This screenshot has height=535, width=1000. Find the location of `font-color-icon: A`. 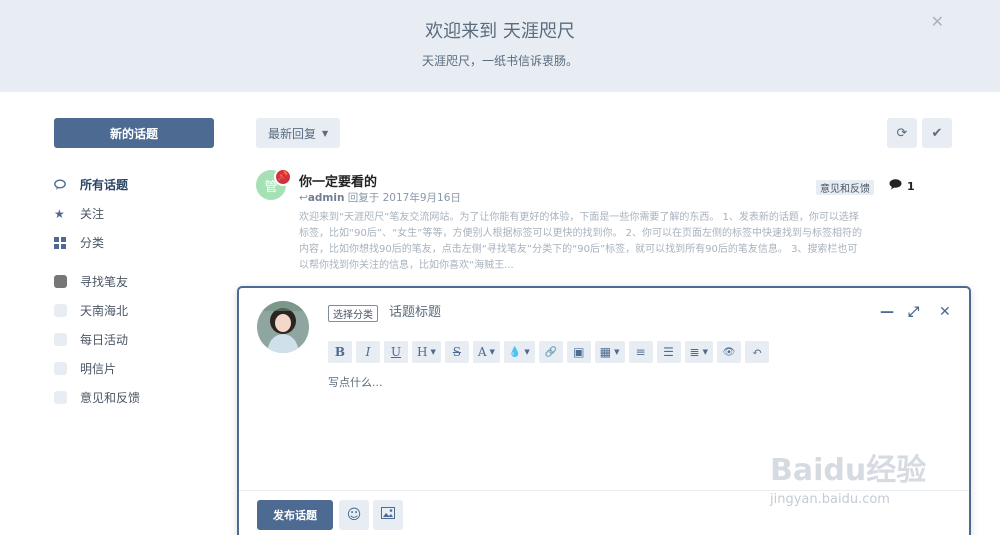

font-color-icon: A is located at coordinates (482, 352).